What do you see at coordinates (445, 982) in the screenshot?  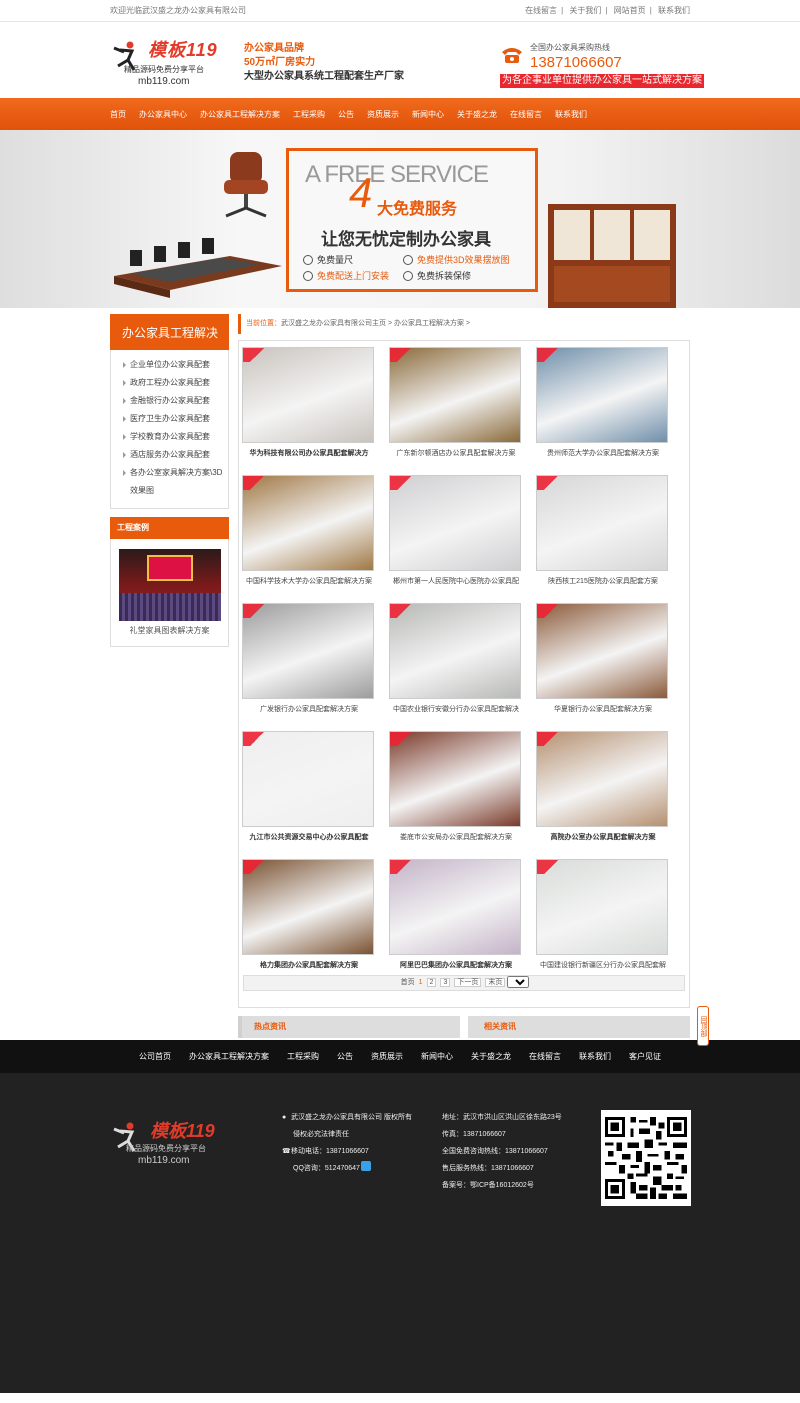 I see `page-3-button: 3` at bounding box center [445, 982].